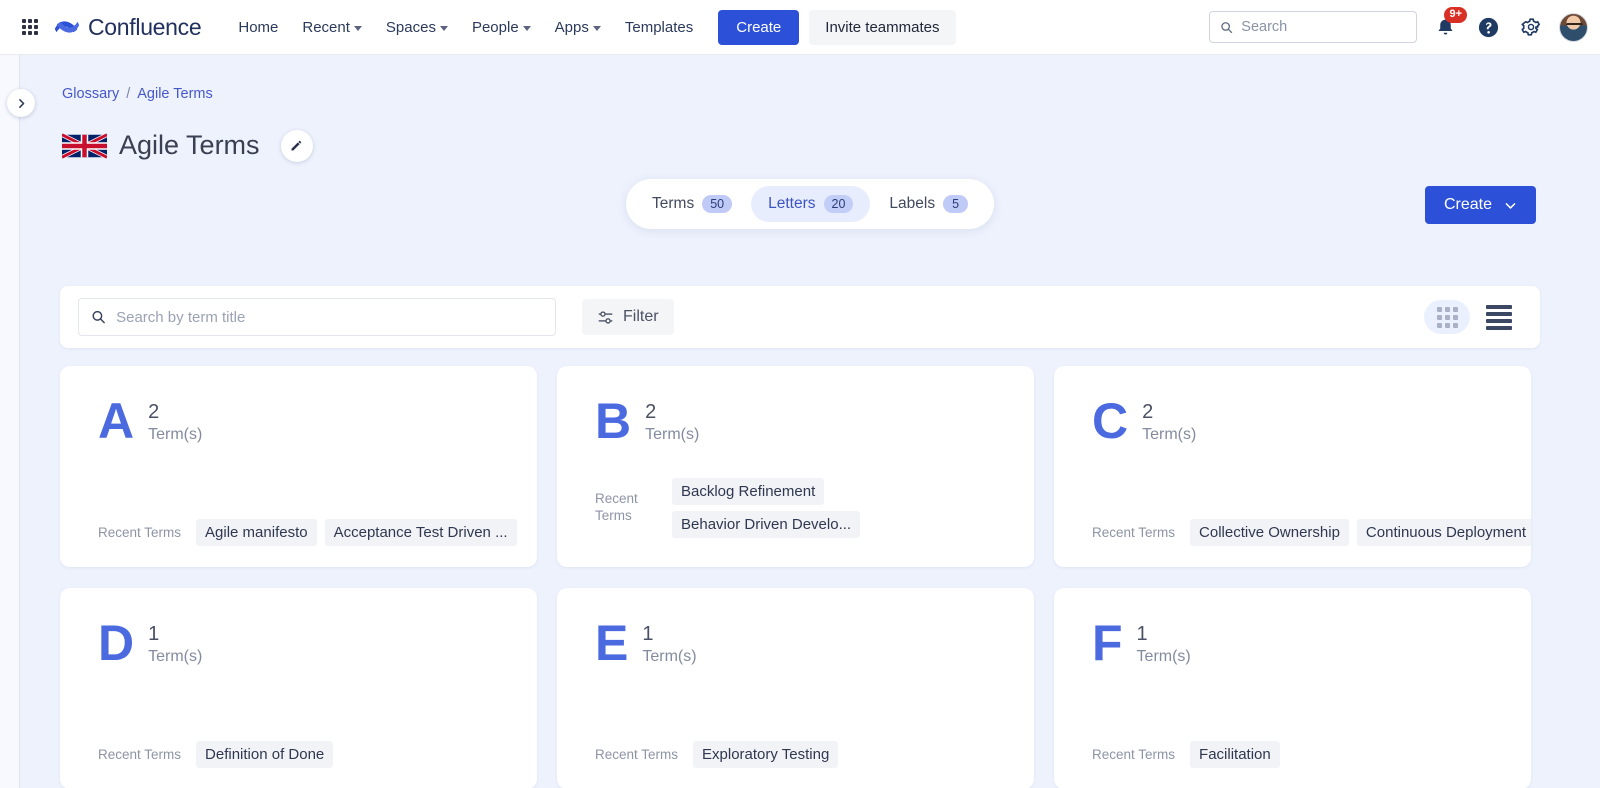 This screenshot has width=1600, height=788. Describe the element at coordinates (605, 317) in the screenshot. I see `sliders-icon` at that location.